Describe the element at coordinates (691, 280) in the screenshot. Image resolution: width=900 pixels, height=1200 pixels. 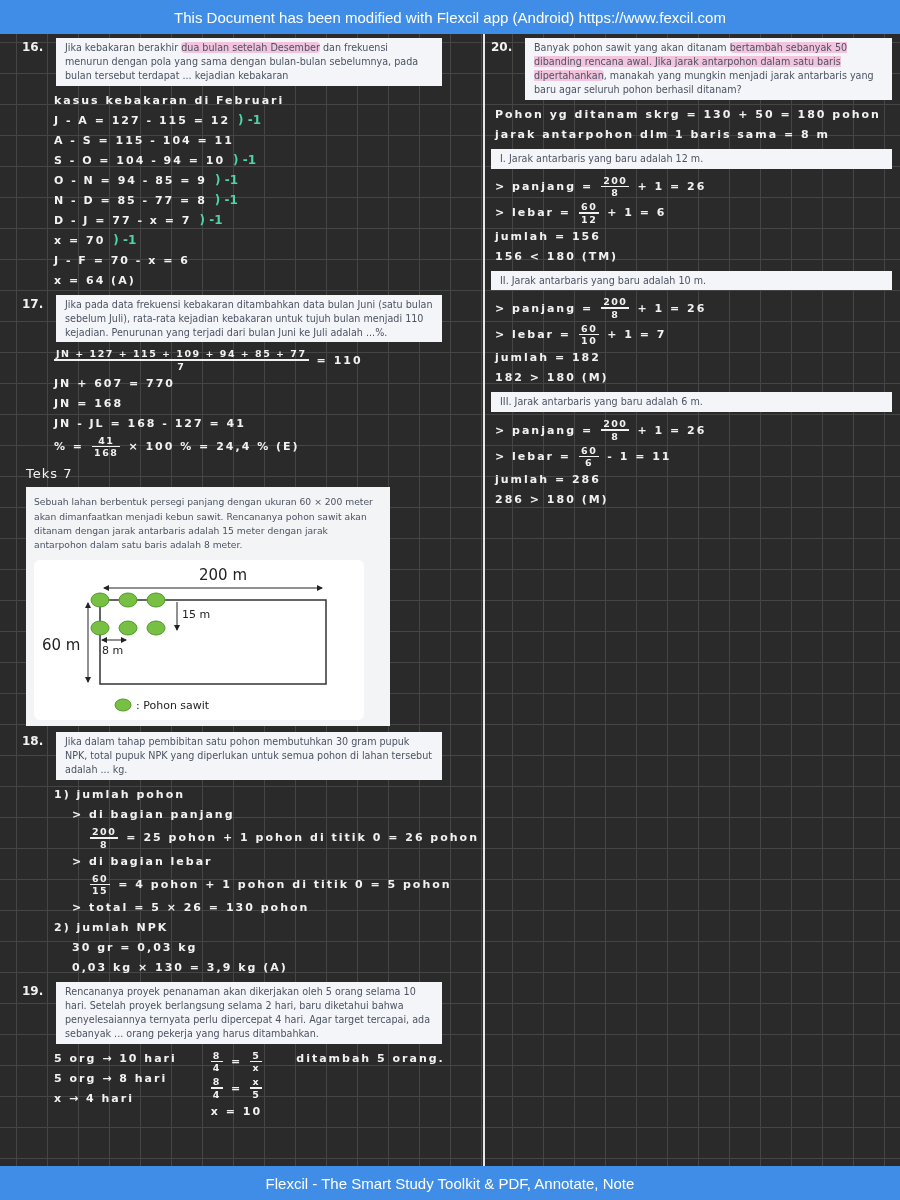
I see `question-card: II. Jarak antarbaris yang baru adalah 10 m.` at that location.